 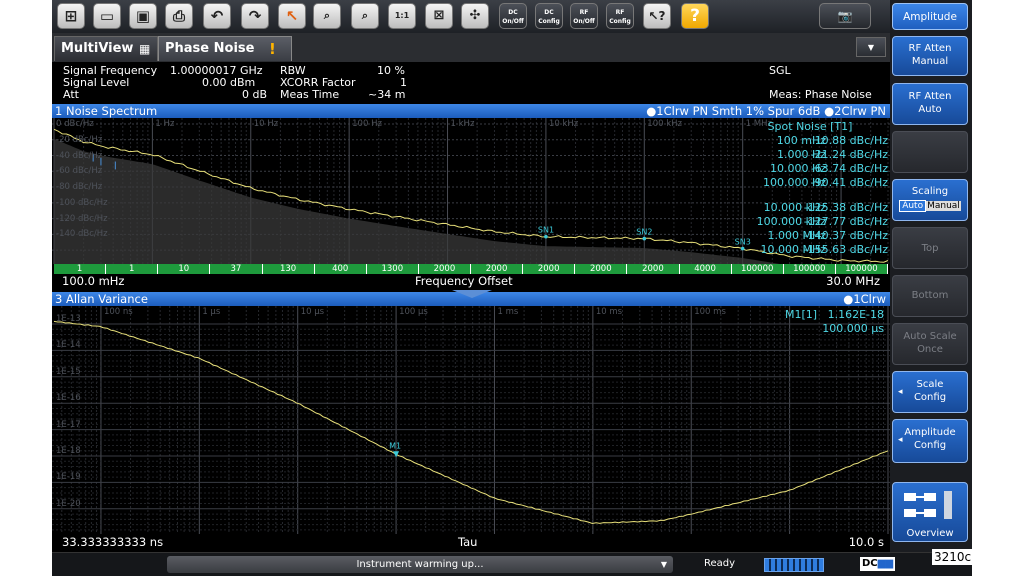 What do you see at coordinates (68, 477) in the screenshot?
I see `y-tick-label: 1E-19` at bounding box center [68, 477].